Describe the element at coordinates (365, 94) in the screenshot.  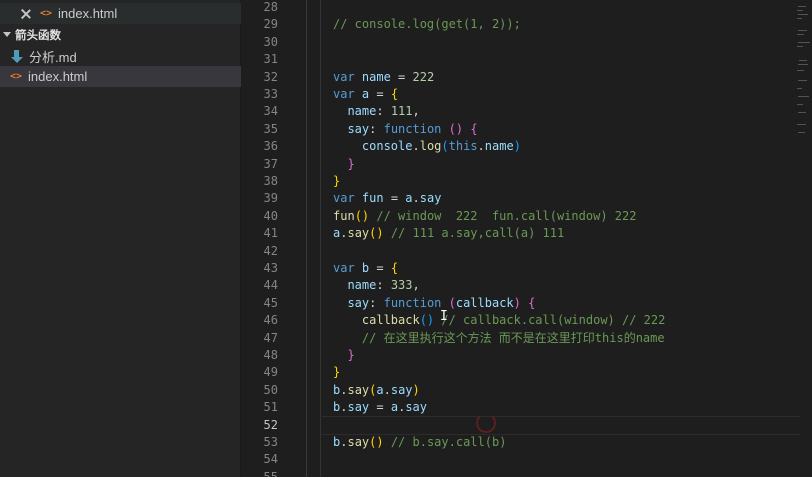
I see `code-line: var a = {` at that location.